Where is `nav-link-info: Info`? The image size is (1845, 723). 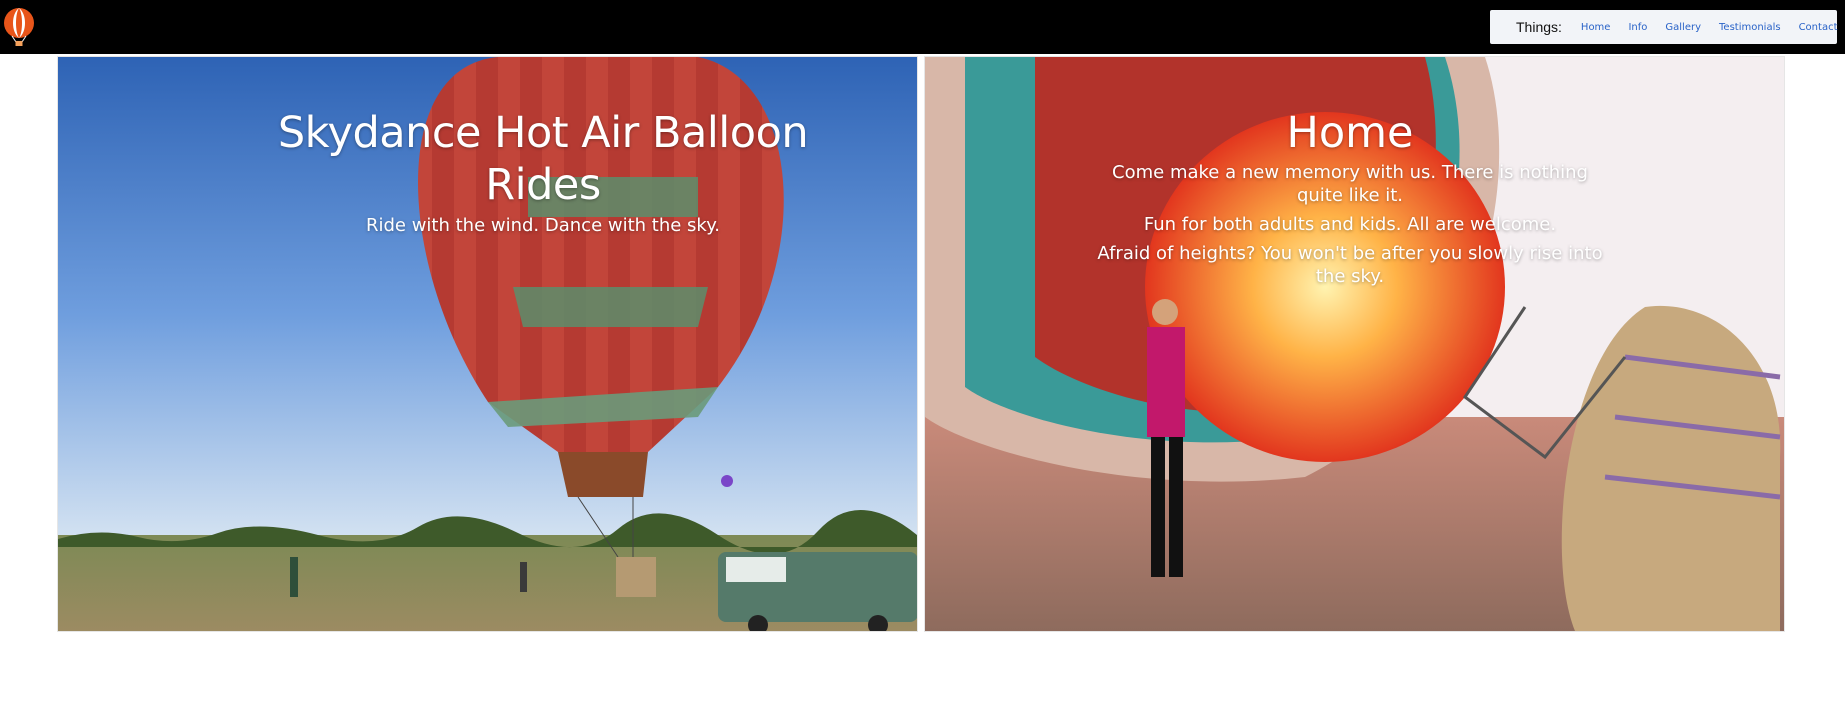 nav-link-info: Info is located at coordinates (1637, 27).